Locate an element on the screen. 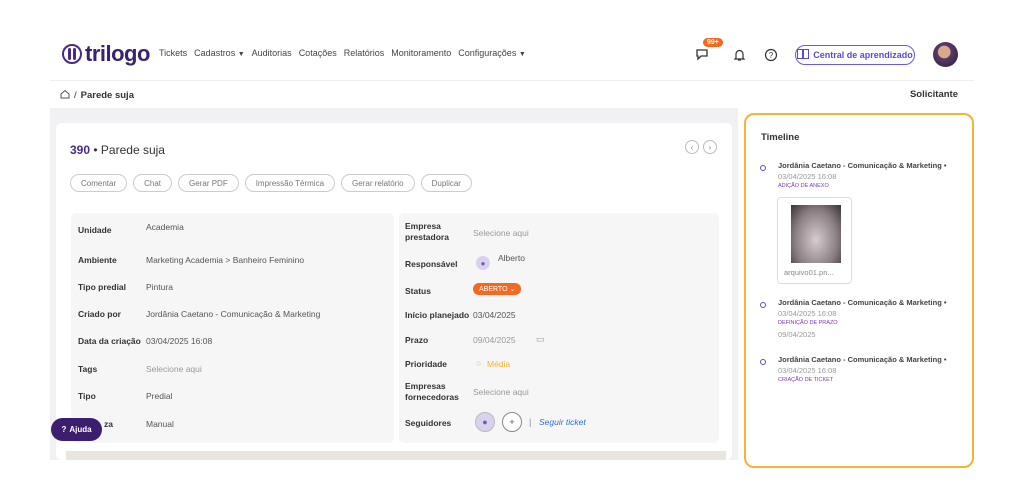 This screenshot has height=486, width=1024. user-avatar is located at coordinates (945, 54).